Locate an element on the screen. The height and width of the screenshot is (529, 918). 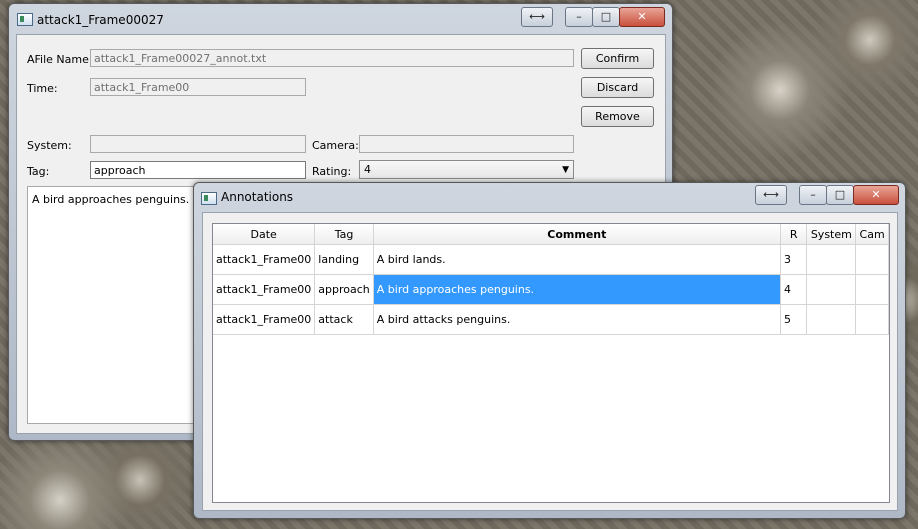
rating-select-value: 4 is located at coordinates (367, 169).